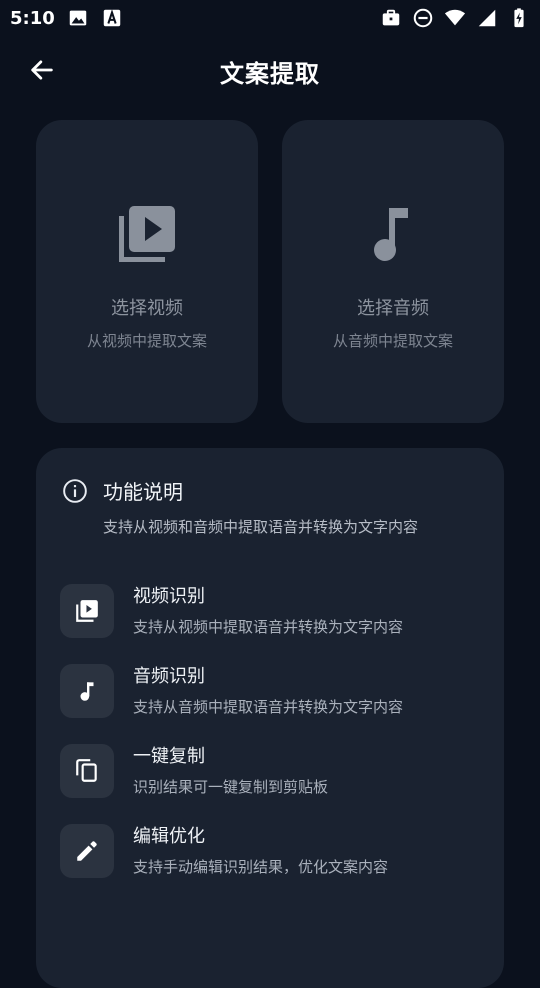 The width and height of the screenshot is (540, 988). I want to click on briefcase-icon, so click(391, 18).